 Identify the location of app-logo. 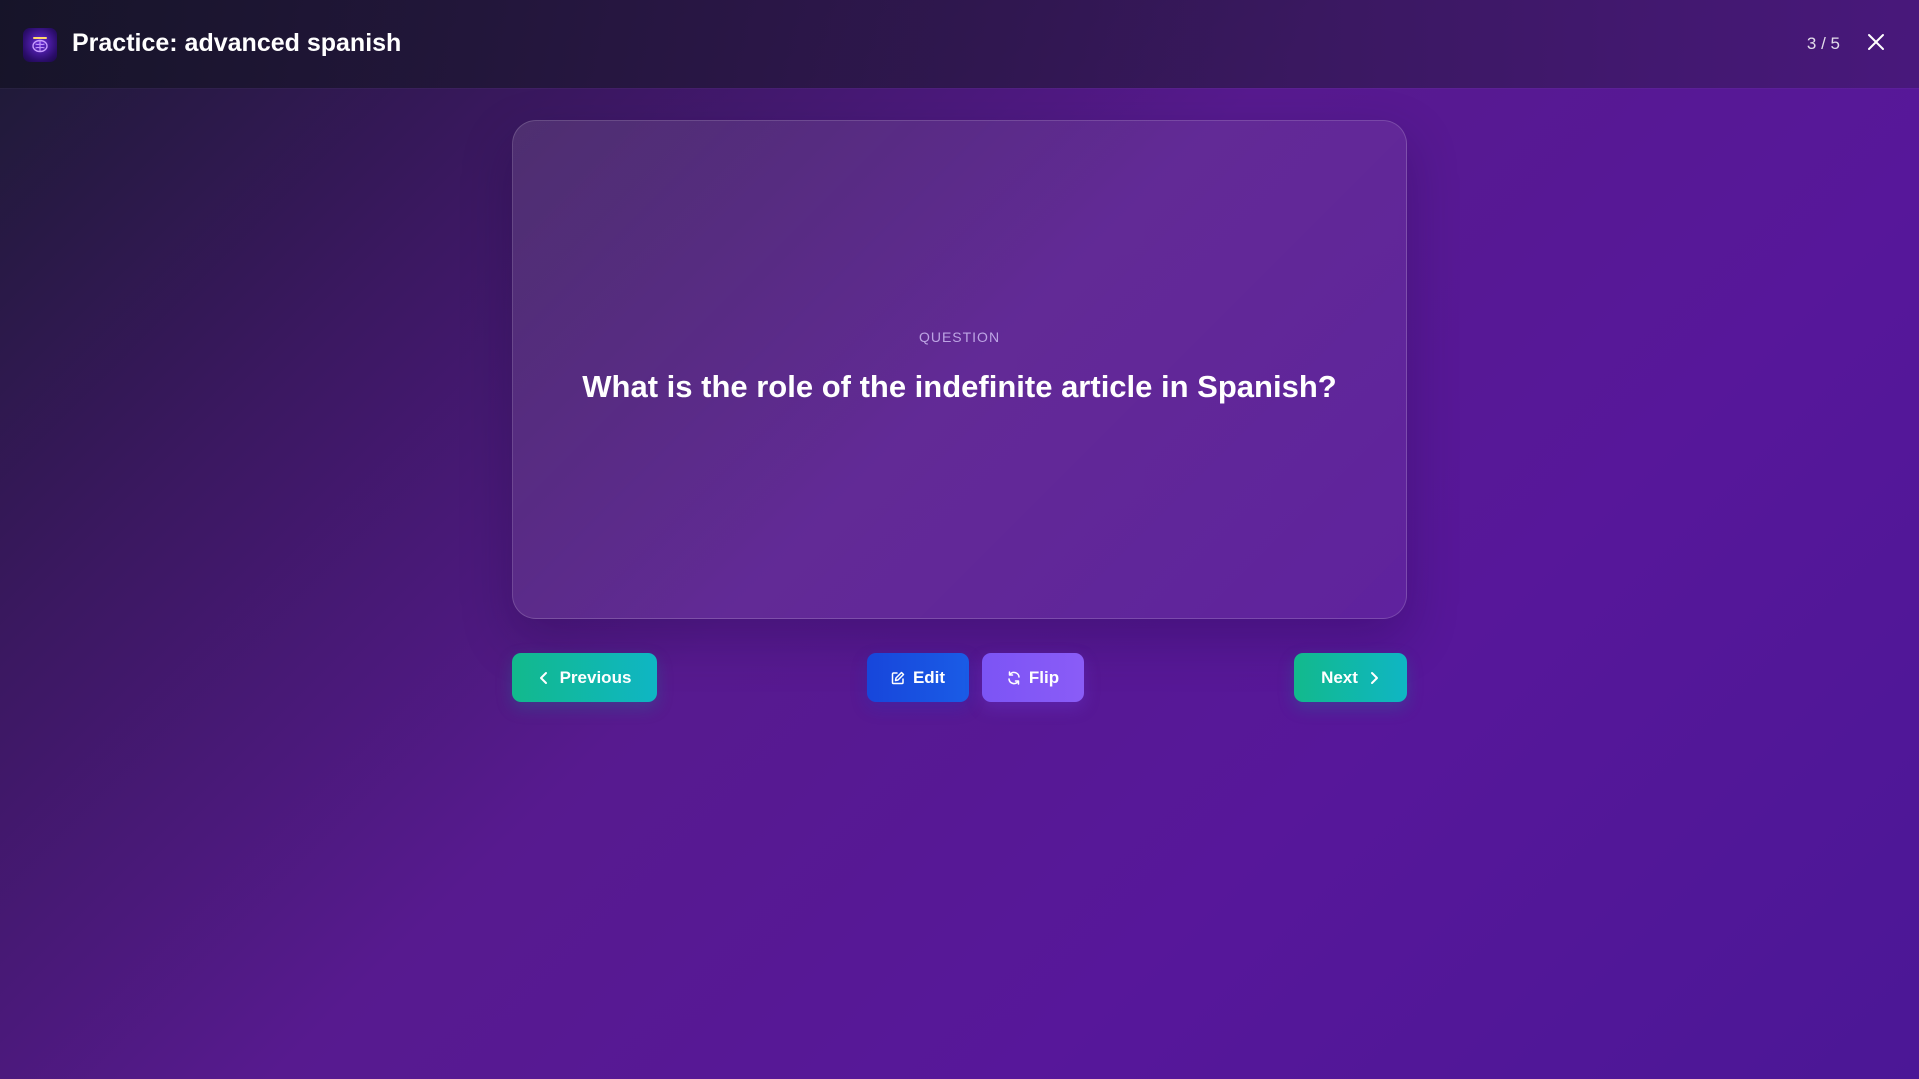
(40, 45).